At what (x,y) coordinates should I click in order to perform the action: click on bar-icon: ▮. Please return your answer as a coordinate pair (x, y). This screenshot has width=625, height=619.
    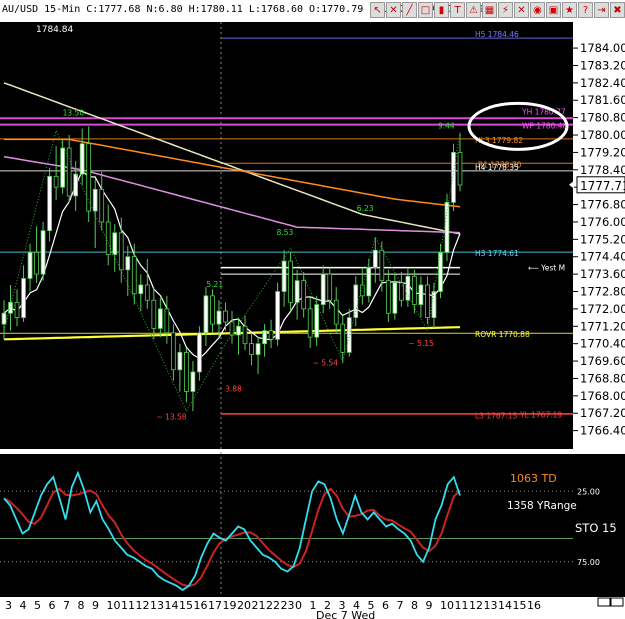
    Looking at the image, I should click on (441, 10).